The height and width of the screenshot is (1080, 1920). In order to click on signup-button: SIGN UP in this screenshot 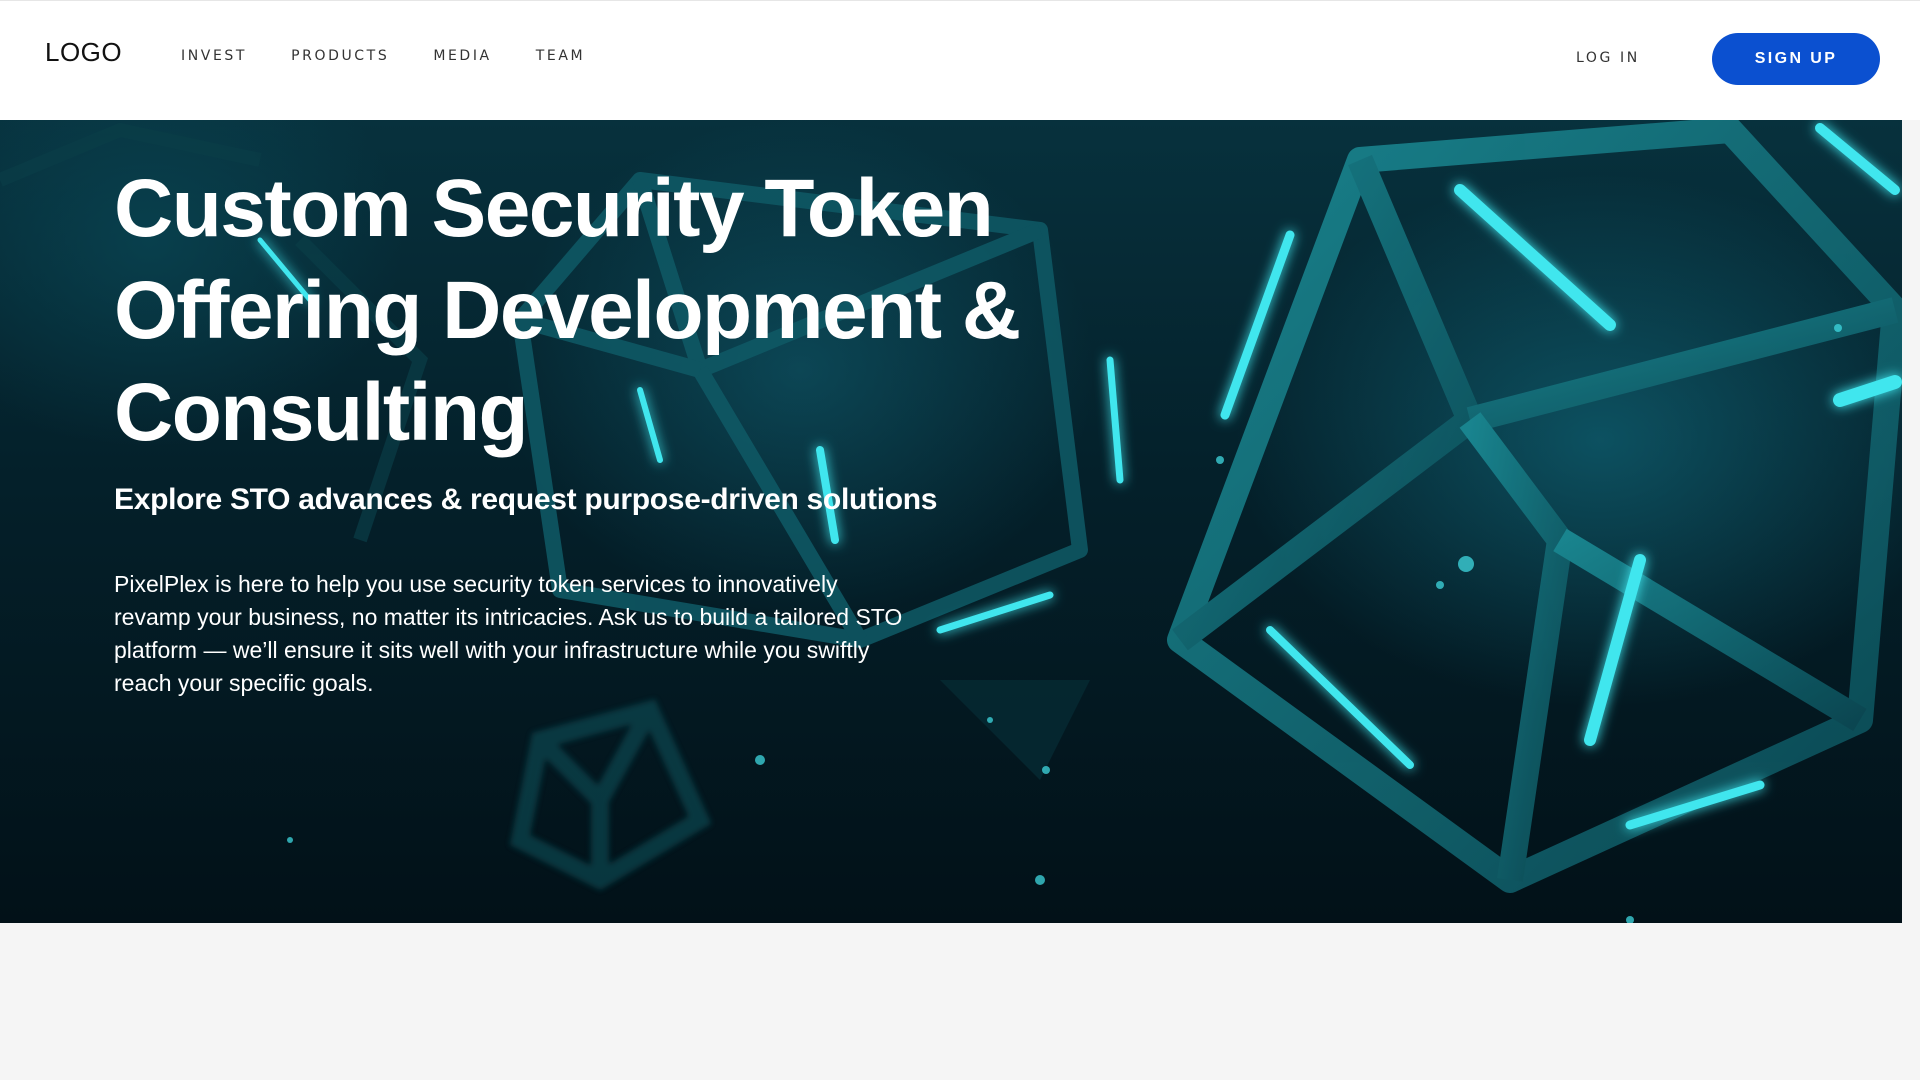, I will do `click(1796, 59)`.